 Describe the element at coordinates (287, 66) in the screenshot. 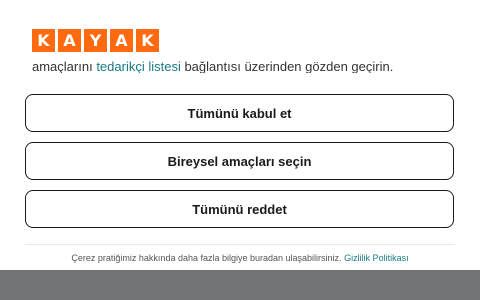

I see `description-text: bağlantısı üzerinden gözden geçirin.` at that location.